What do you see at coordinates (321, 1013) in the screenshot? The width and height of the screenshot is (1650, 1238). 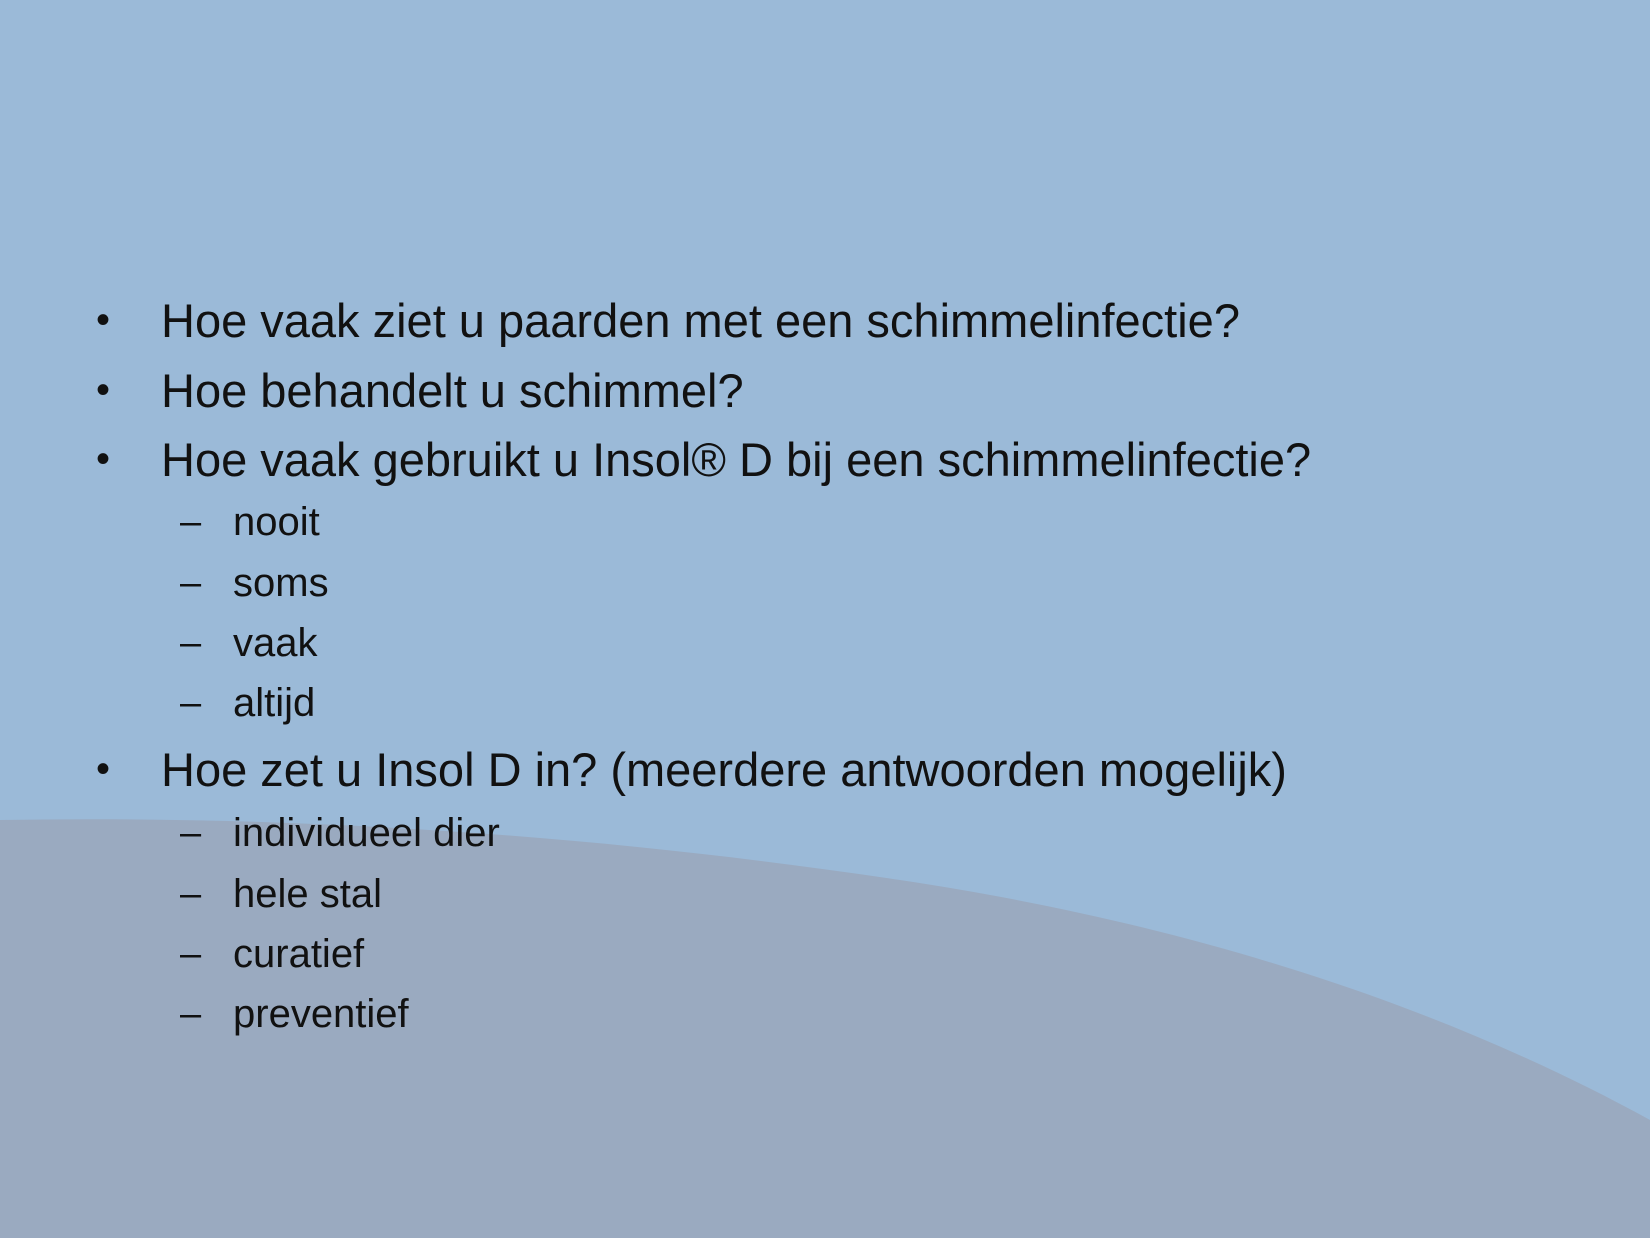 I see `sub-bullet-text: preventief` at bounding box center [321, 1013].